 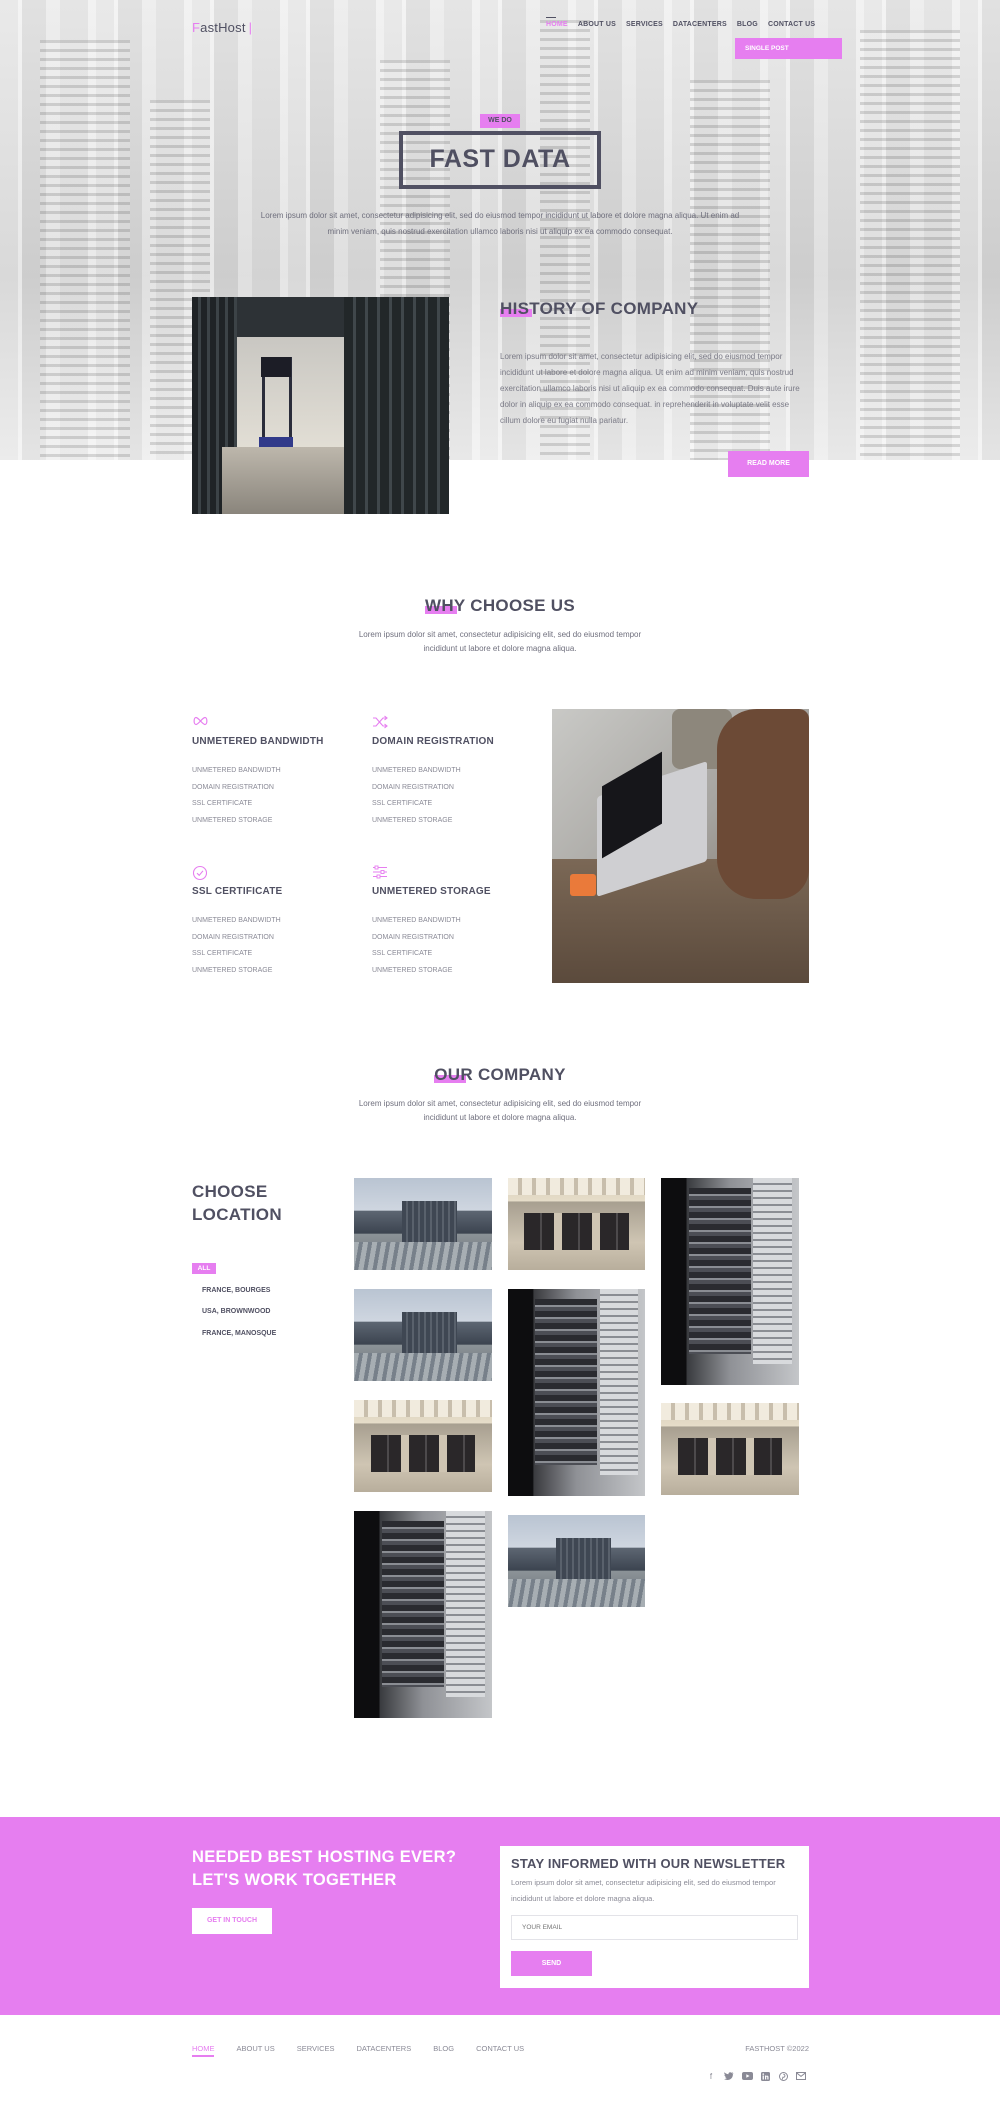 What do you see at coordinates (500, 2048) in the screenshot?
I see `footer-nav-contact: CONTACT US` at bounding box center [500, 2048].